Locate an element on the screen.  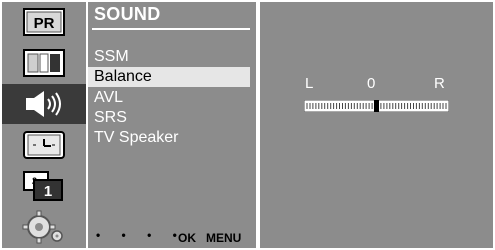
pr-menu-tab: PR is located at coordinates (44, 22).